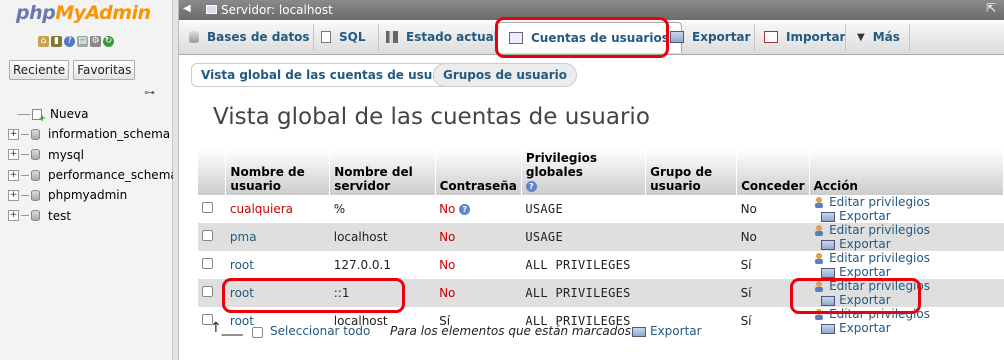  What do you see at coordinates (835, 186) in the screenshot?
I see `header-label: Acción` at bounding box center [835, 186].